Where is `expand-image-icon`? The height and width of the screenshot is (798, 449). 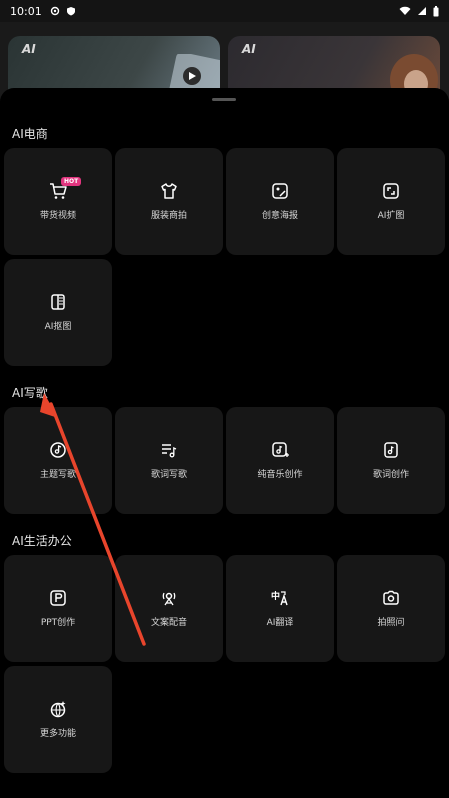 expand-image-icon is located at coordinates (391, 191).